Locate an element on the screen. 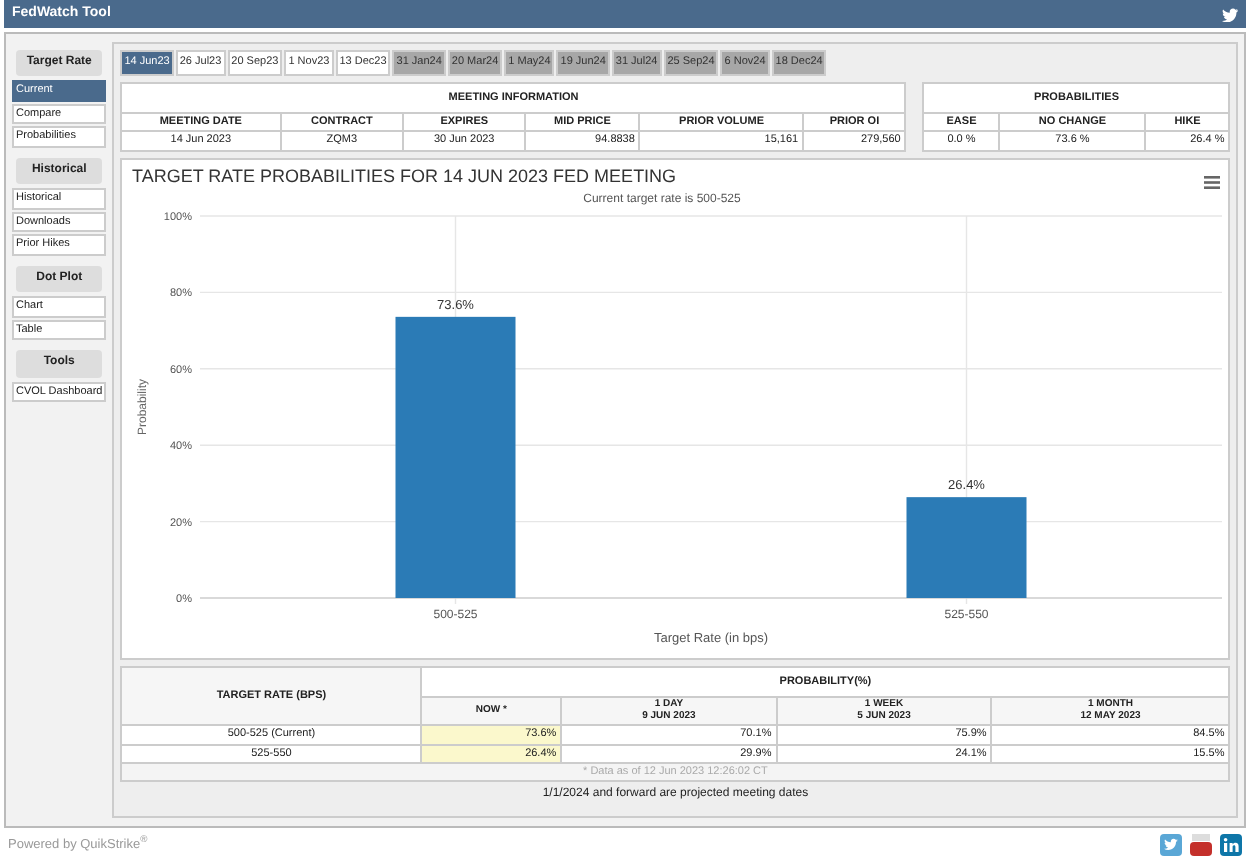 This screenshot has height=862, width=1250. tv-icon is located at coordinates (1201, 845).